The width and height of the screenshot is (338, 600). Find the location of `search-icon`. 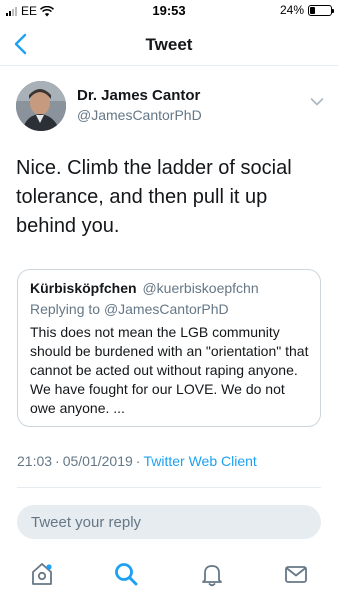

search-icon is located at coordinates (126, 574).